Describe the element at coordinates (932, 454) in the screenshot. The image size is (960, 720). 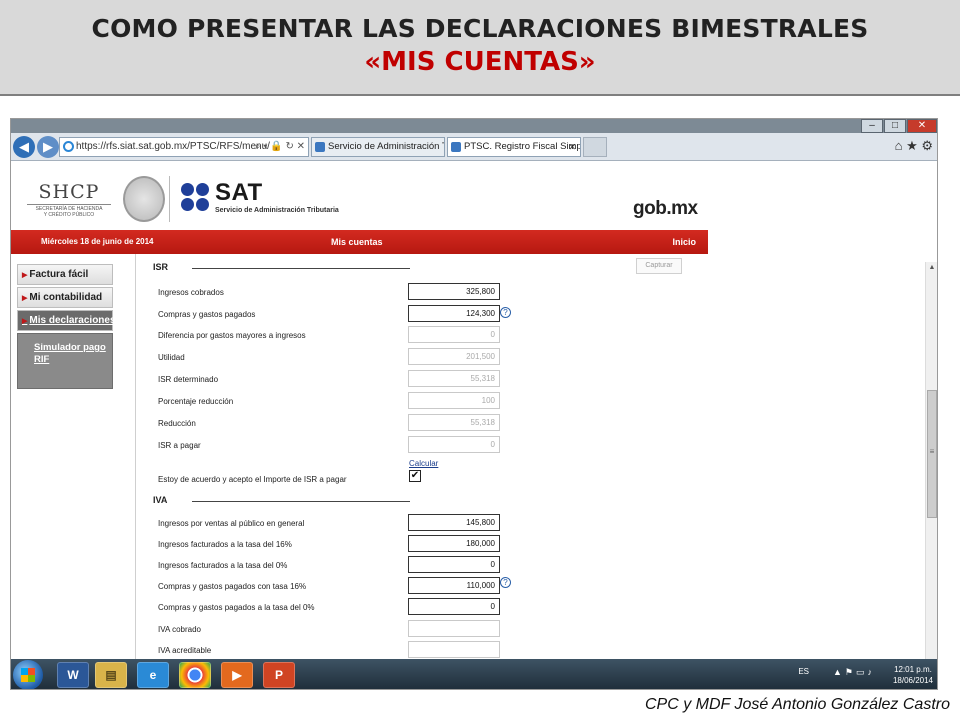
I see `scroll-thumb: ≡` at that location.